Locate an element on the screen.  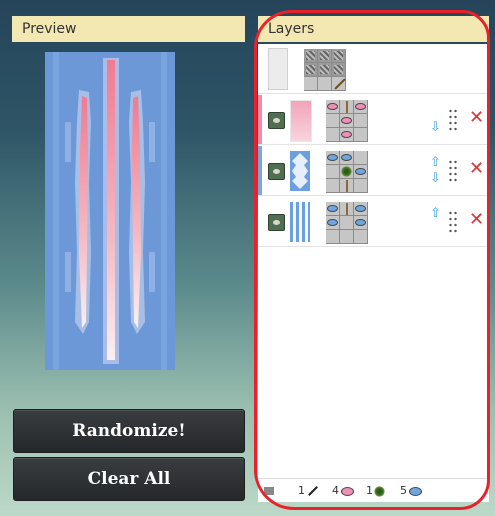
layer-row: ⇧ ✕ is located at coordinates (373, 222).